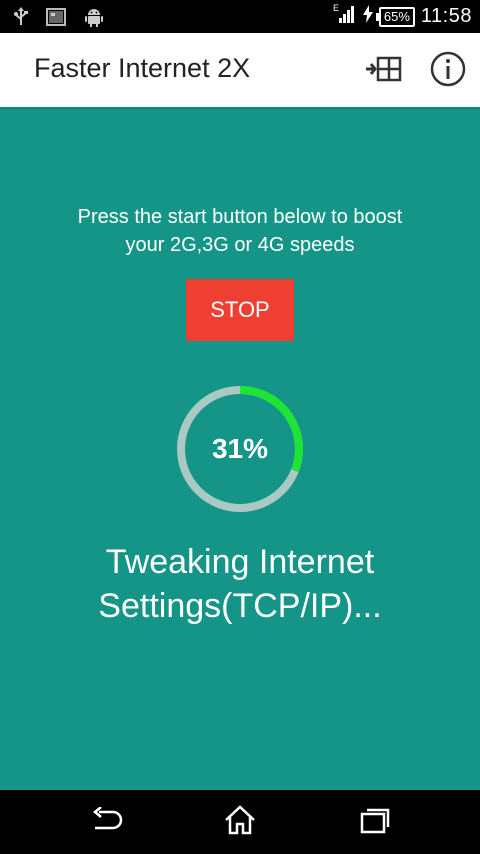  I want to click on image-icon, so click(56, 19).